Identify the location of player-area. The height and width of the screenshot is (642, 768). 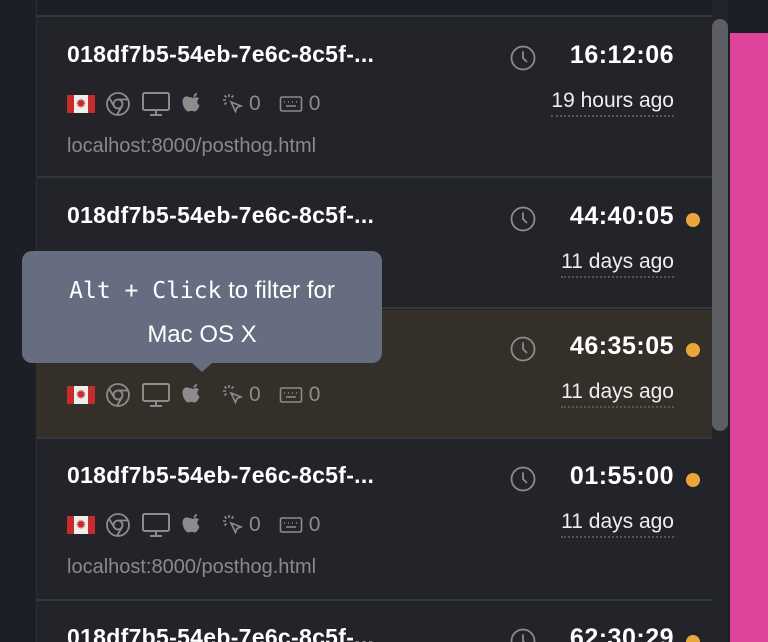
(749, 337).